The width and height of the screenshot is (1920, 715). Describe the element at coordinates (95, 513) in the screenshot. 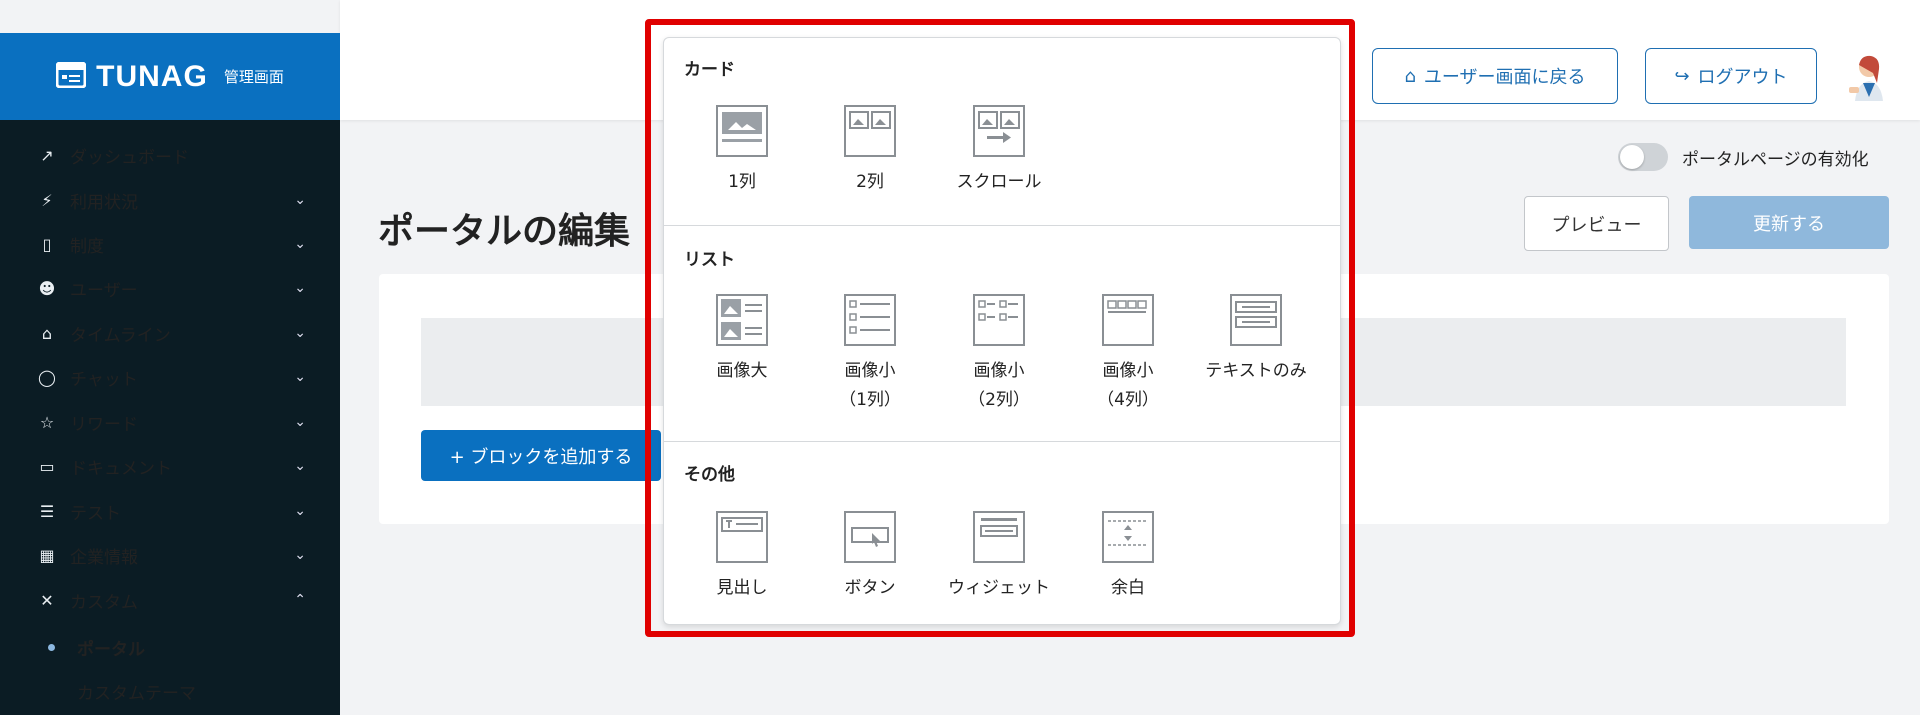

I see `sidebar-item-label: テスト` at that location.